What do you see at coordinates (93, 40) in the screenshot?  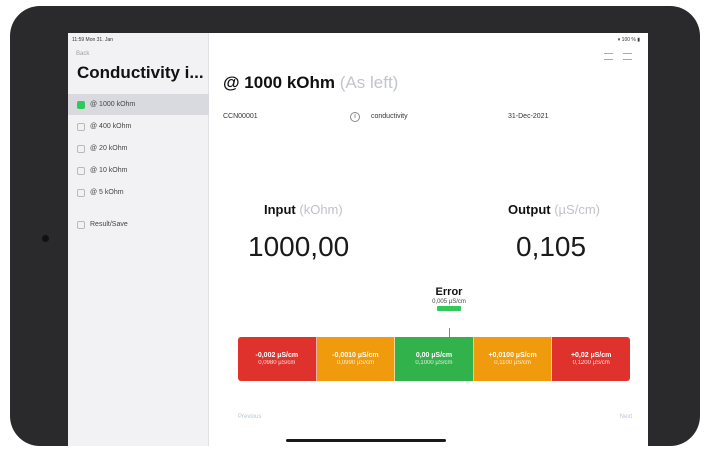 I see `status-time: 11:59 Mon 31. Jan` at bounding box center [93, 40].